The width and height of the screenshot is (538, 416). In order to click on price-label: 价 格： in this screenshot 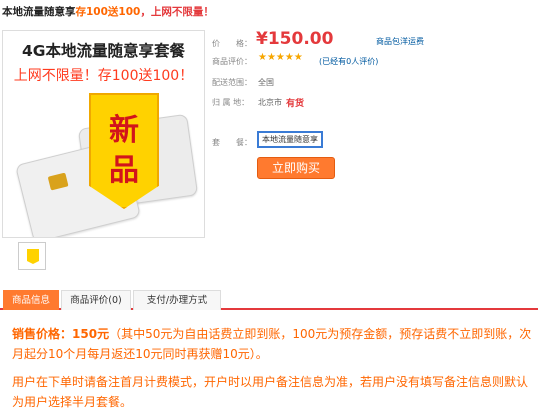, I will do `click(232, 43)`.